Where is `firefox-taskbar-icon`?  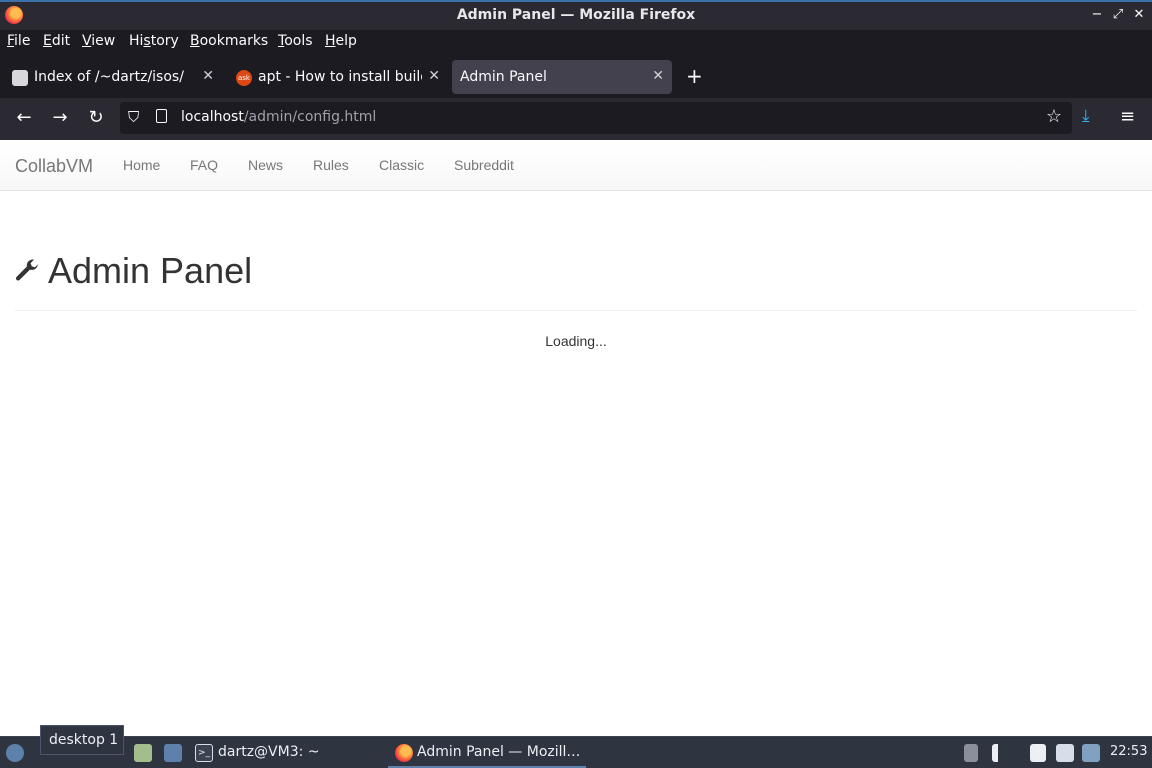 firefox-taskbar-icon is located at coordinates (404, 753).